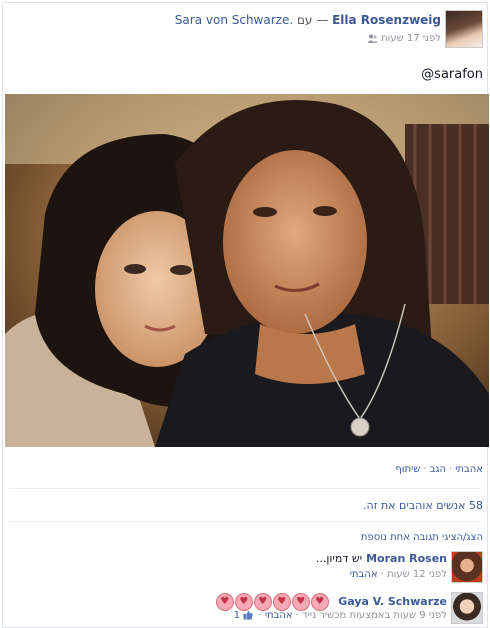 The height and width of the screenshot is (628, 490). What do you see at coordinates (417, 574) in the screenshot?
I see `comment-timestamp: לפני 12 שעות` at bounding box center [417, 574].